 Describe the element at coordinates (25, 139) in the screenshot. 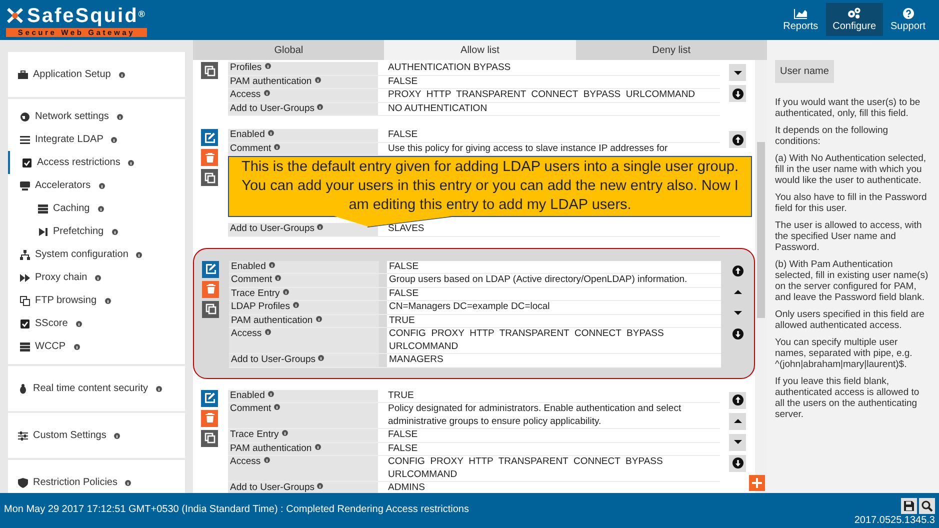

I see `list-icon` at that location.